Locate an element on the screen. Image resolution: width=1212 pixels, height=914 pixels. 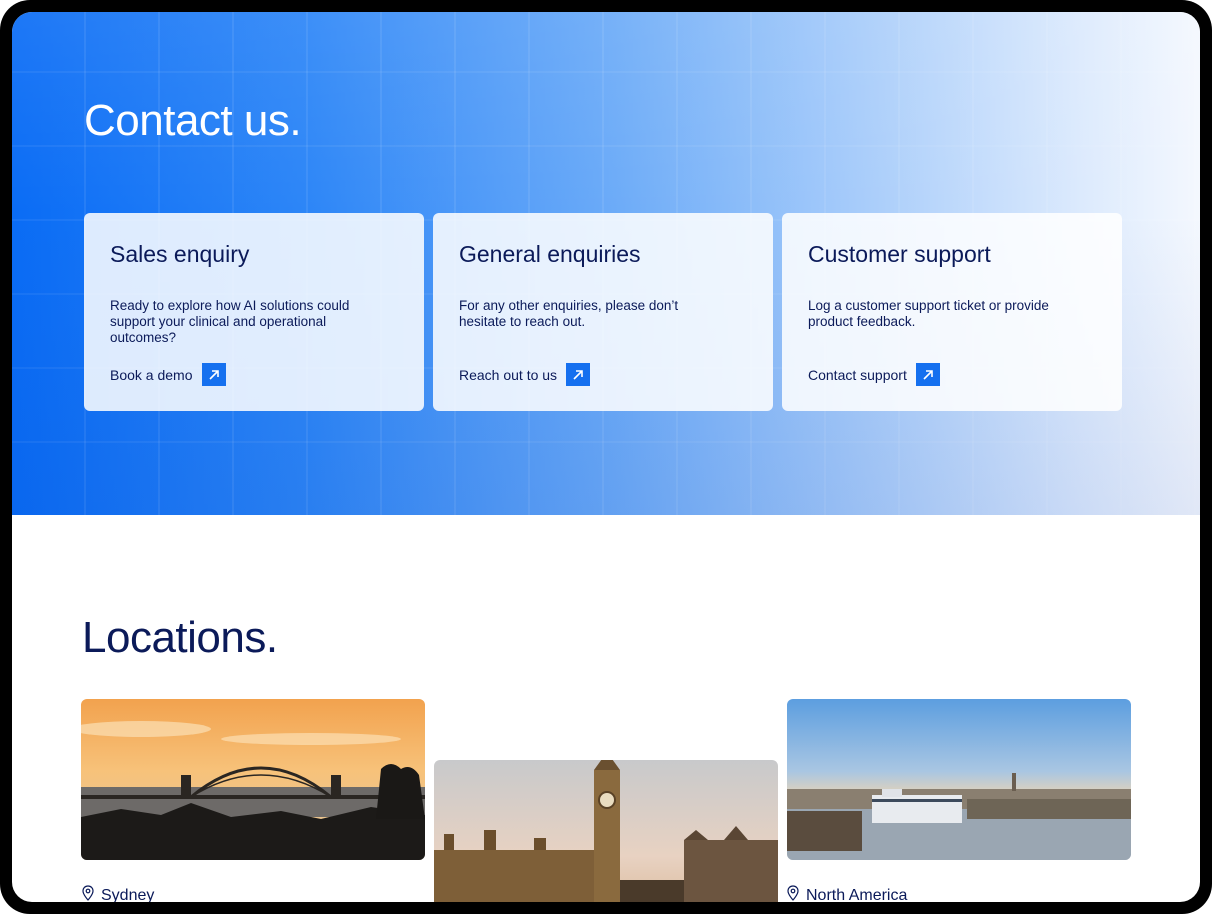
sydney-photo is located at coordinates (253, 779).